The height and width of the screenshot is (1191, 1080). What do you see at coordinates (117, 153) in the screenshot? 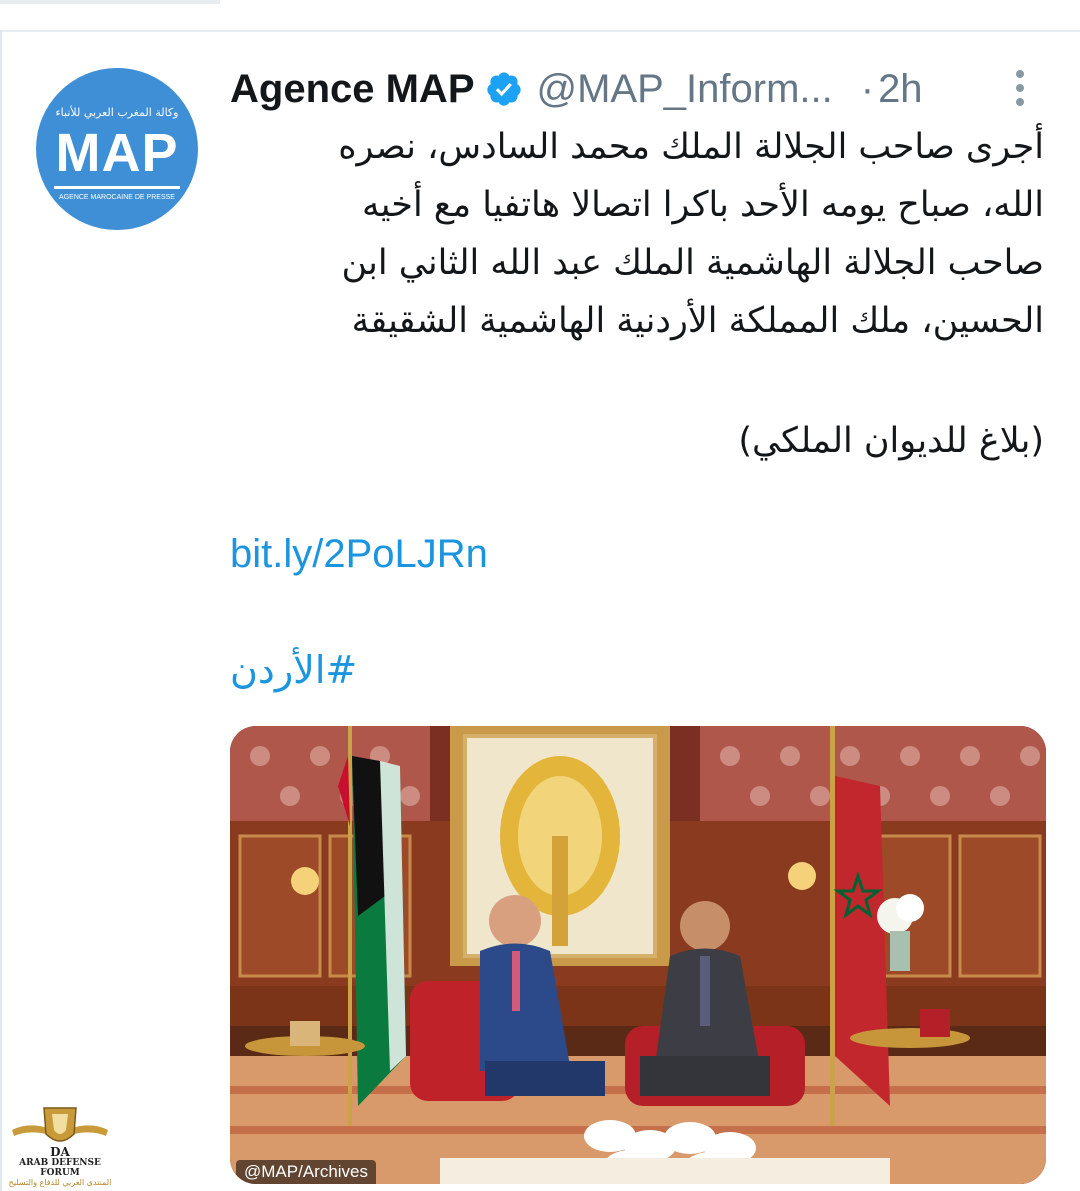
I see `avatar-logo-text: MAP` at bounding box center [117, 153].